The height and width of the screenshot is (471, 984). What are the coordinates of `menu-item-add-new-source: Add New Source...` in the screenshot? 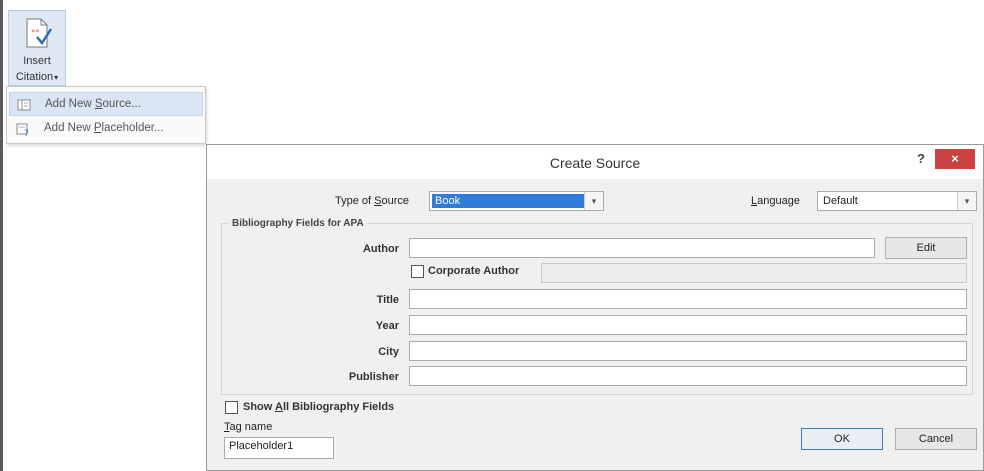 It's located at (106, 104).